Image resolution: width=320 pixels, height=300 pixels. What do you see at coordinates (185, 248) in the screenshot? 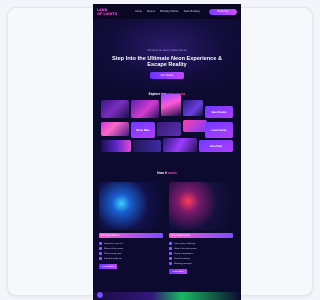
I see `list-item-text: Glow in the dark games` at bounding box center [185, 248].